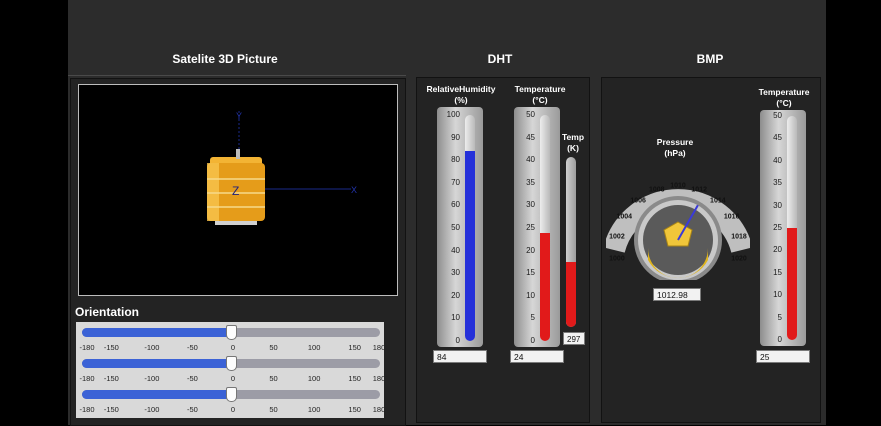 The height and width of the screenshot is (426, 881). What do you see at coordinates (617, 237) in the screenshot?
I see `pressure-tick-label: 1002` at bounding box center [617, 237].